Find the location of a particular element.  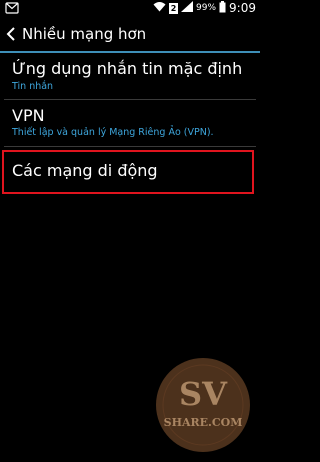

status-bar: 2 99% 9:09 is located at coordinates (130, 8).